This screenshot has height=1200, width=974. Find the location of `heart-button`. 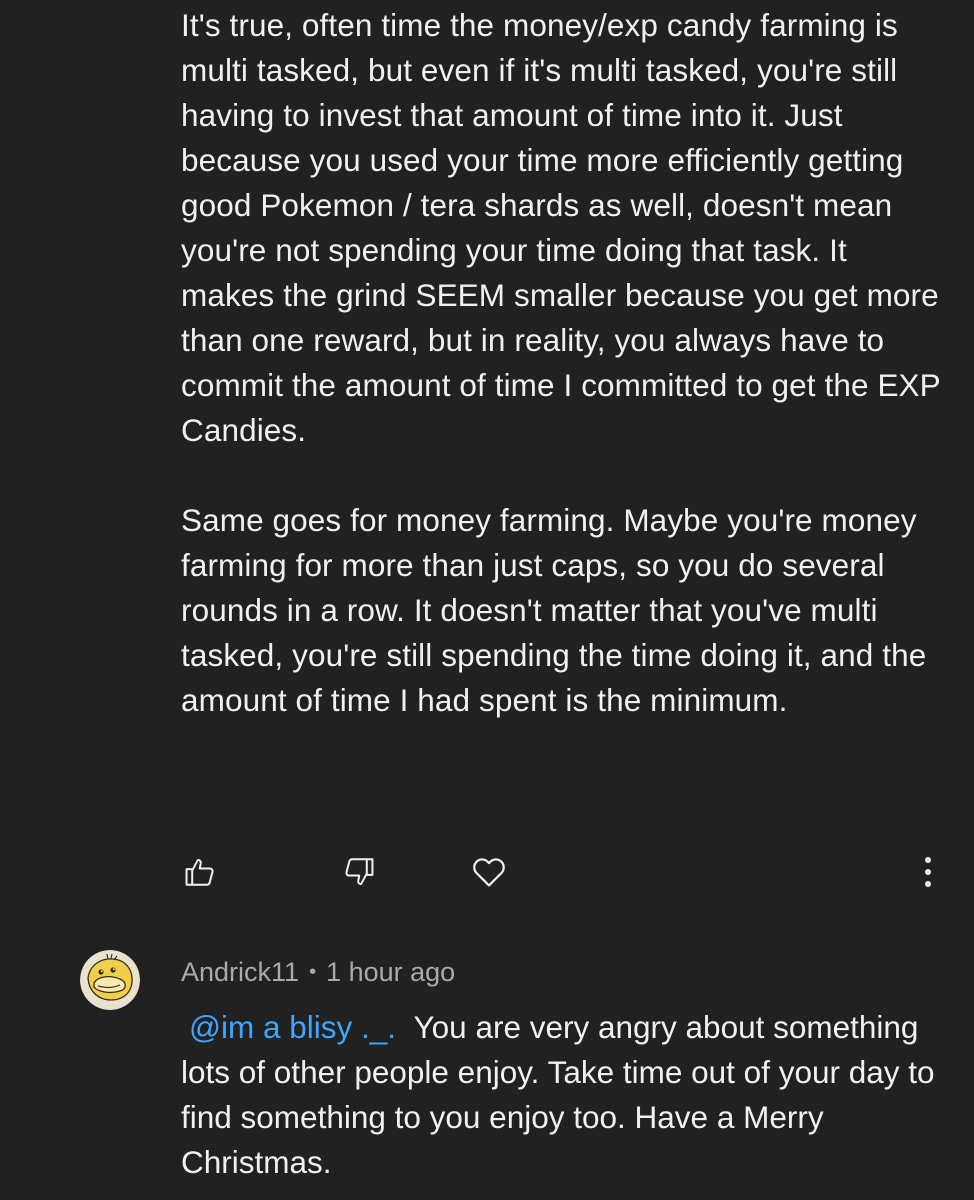

heart-button is located at coordinates (489, 872).